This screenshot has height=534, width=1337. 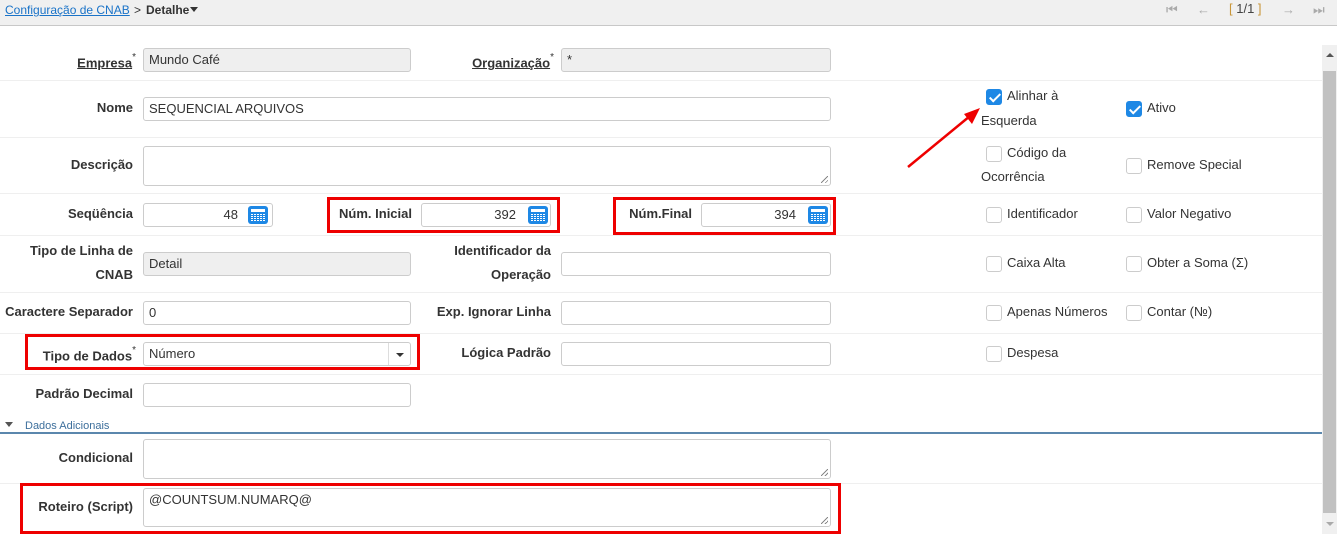 I want to click on tipo-linha-label-line1: Tipo de Linha de, so click(x=81, y=250).